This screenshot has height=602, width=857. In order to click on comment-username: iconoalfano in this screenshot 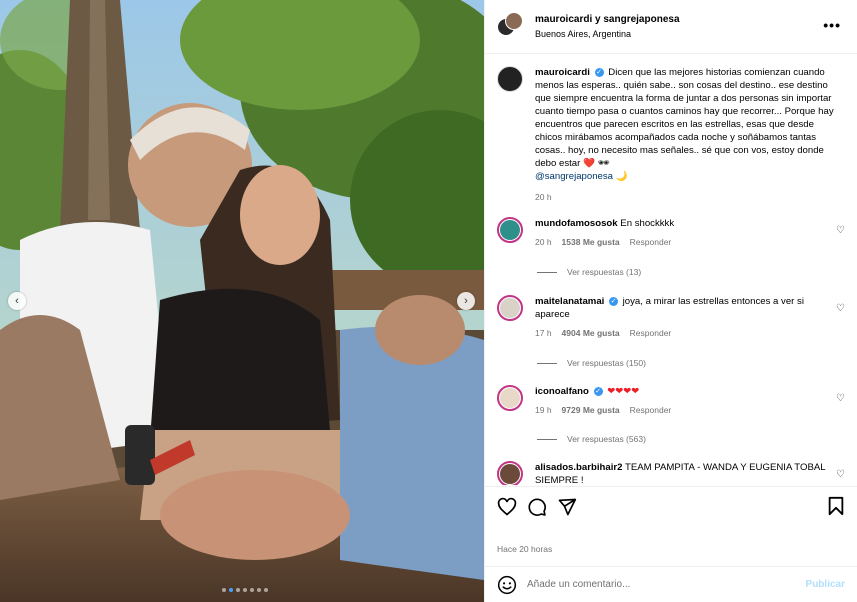, I will do `click(562, 391)`.